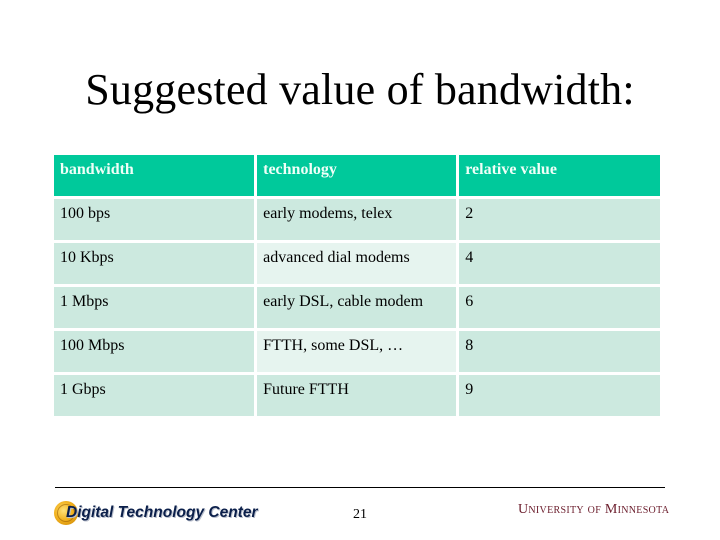 Image resolution: width=720 pixels, height=540 pixels. I want to click on digital-technology-center-logo: Digital Technology Center, so click(155, 513).